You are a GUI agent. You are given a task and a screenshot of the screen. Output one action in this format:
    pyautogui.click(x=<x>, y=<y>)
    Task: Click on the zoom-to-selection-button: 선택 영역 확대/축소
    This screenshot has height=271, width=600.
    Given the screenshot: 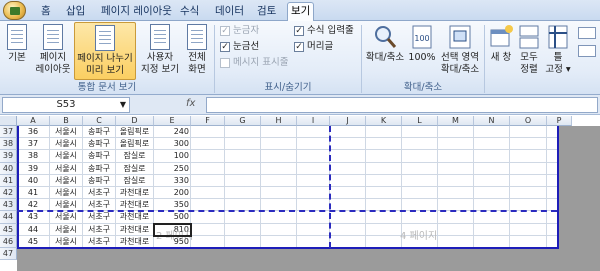 What is the action you would take?
    pyautogui.click(x=460, y=50)
    